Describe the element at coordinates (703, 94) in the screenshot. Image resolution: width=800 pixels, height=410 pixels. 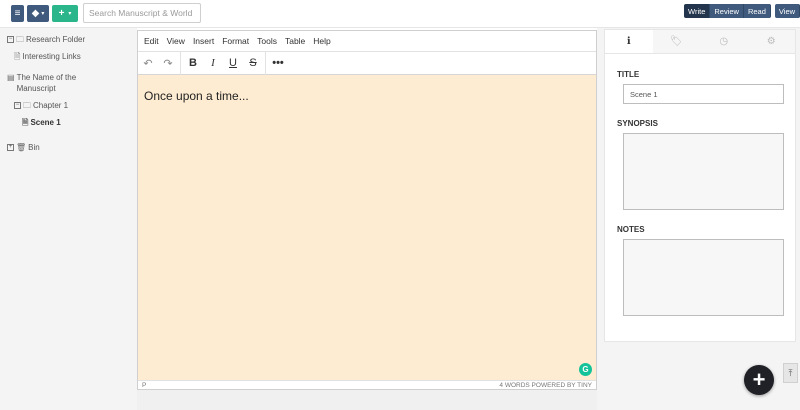
I see `title-field: Scene 1` at that location.